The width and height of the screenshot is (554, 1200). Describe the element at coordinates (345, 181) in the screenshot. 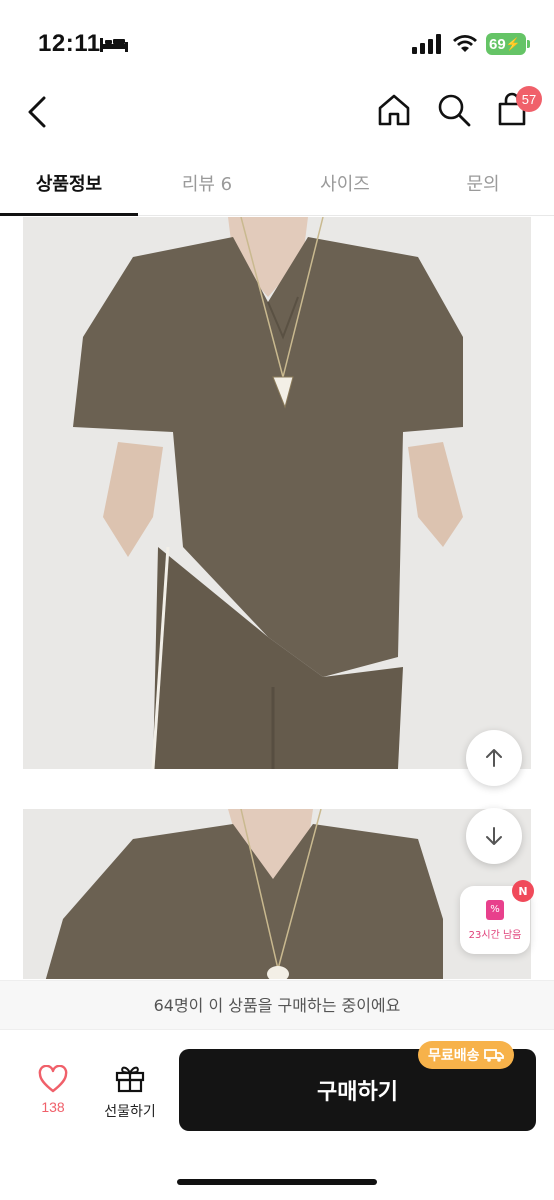

I see `tab-size: 사이즈` at that location.